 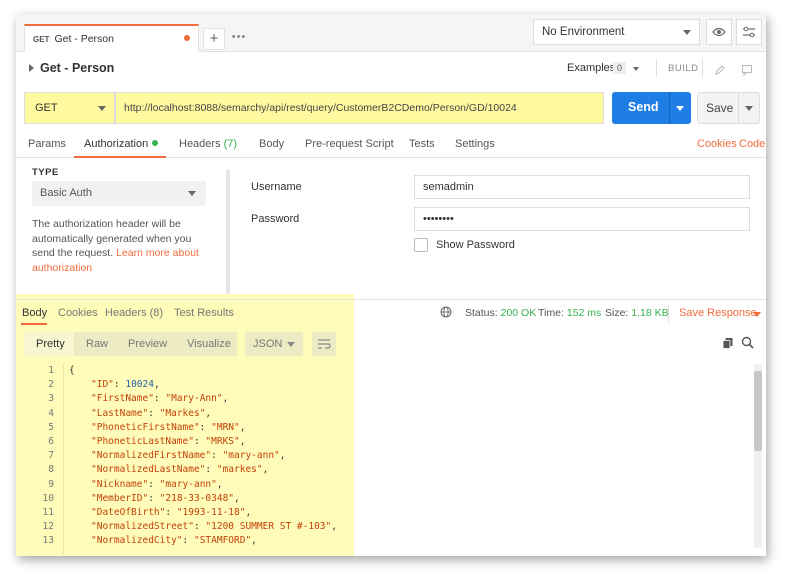 What do you see at coordinates (111, 38) in the screenshot?
I see `request-tab: GET Get - Person` at bounding box center [111, 38].